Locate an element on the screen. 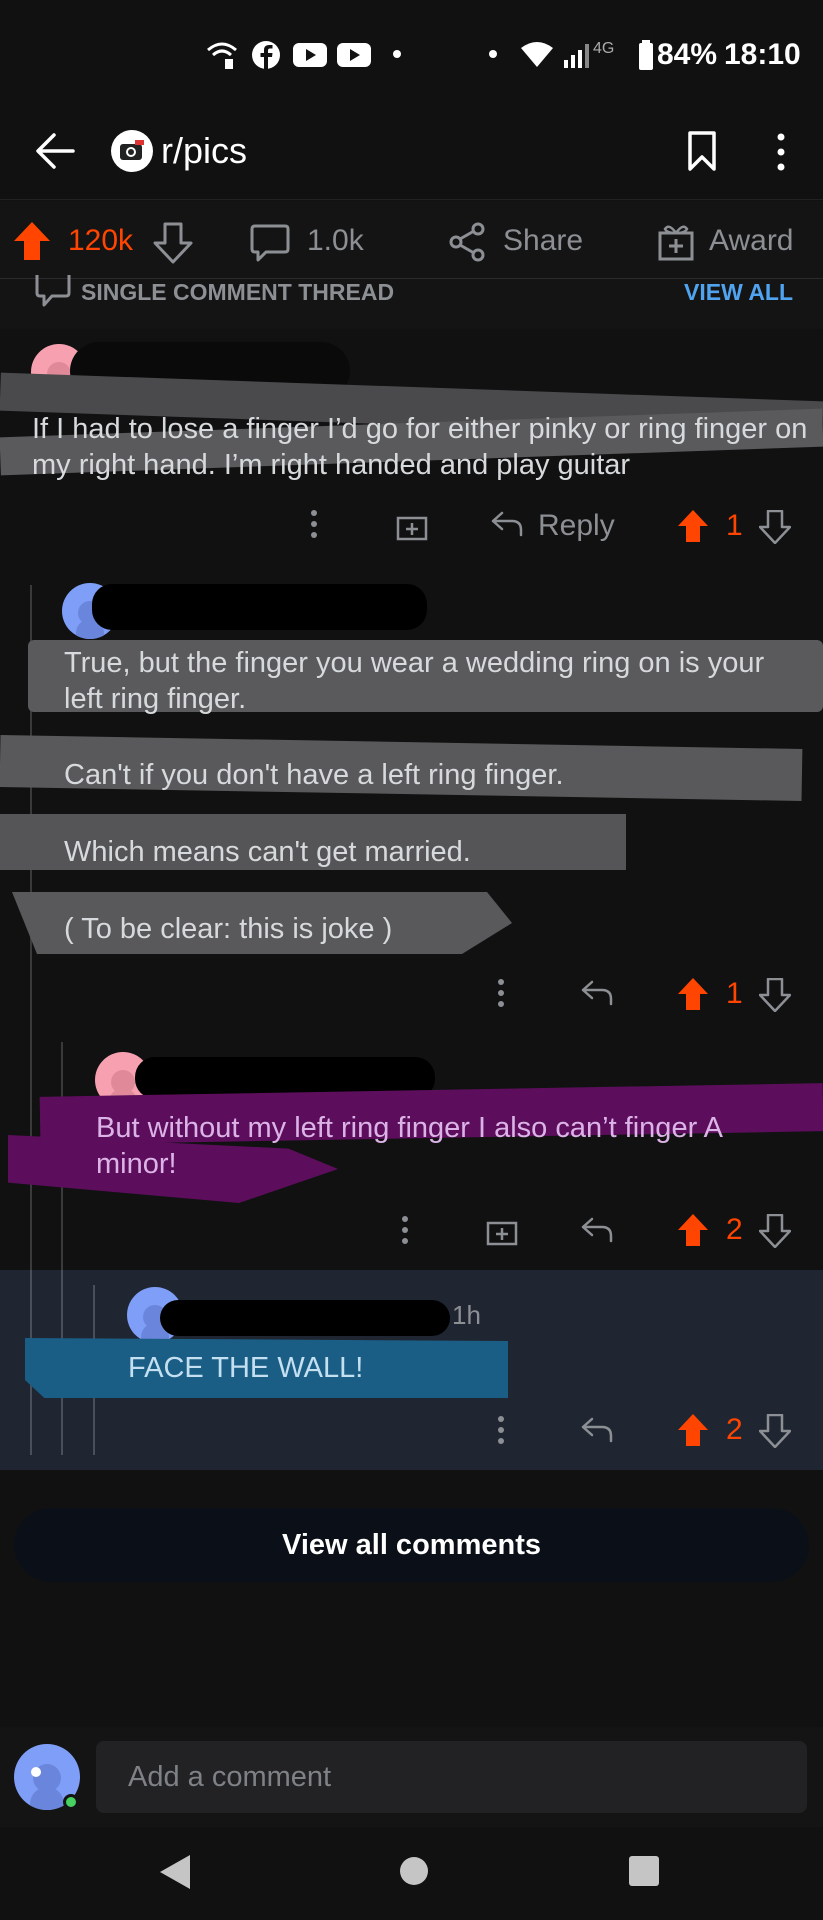 This screenshot has width=823, height=1920. network-type: 4G is located at coordinates (604, 48).